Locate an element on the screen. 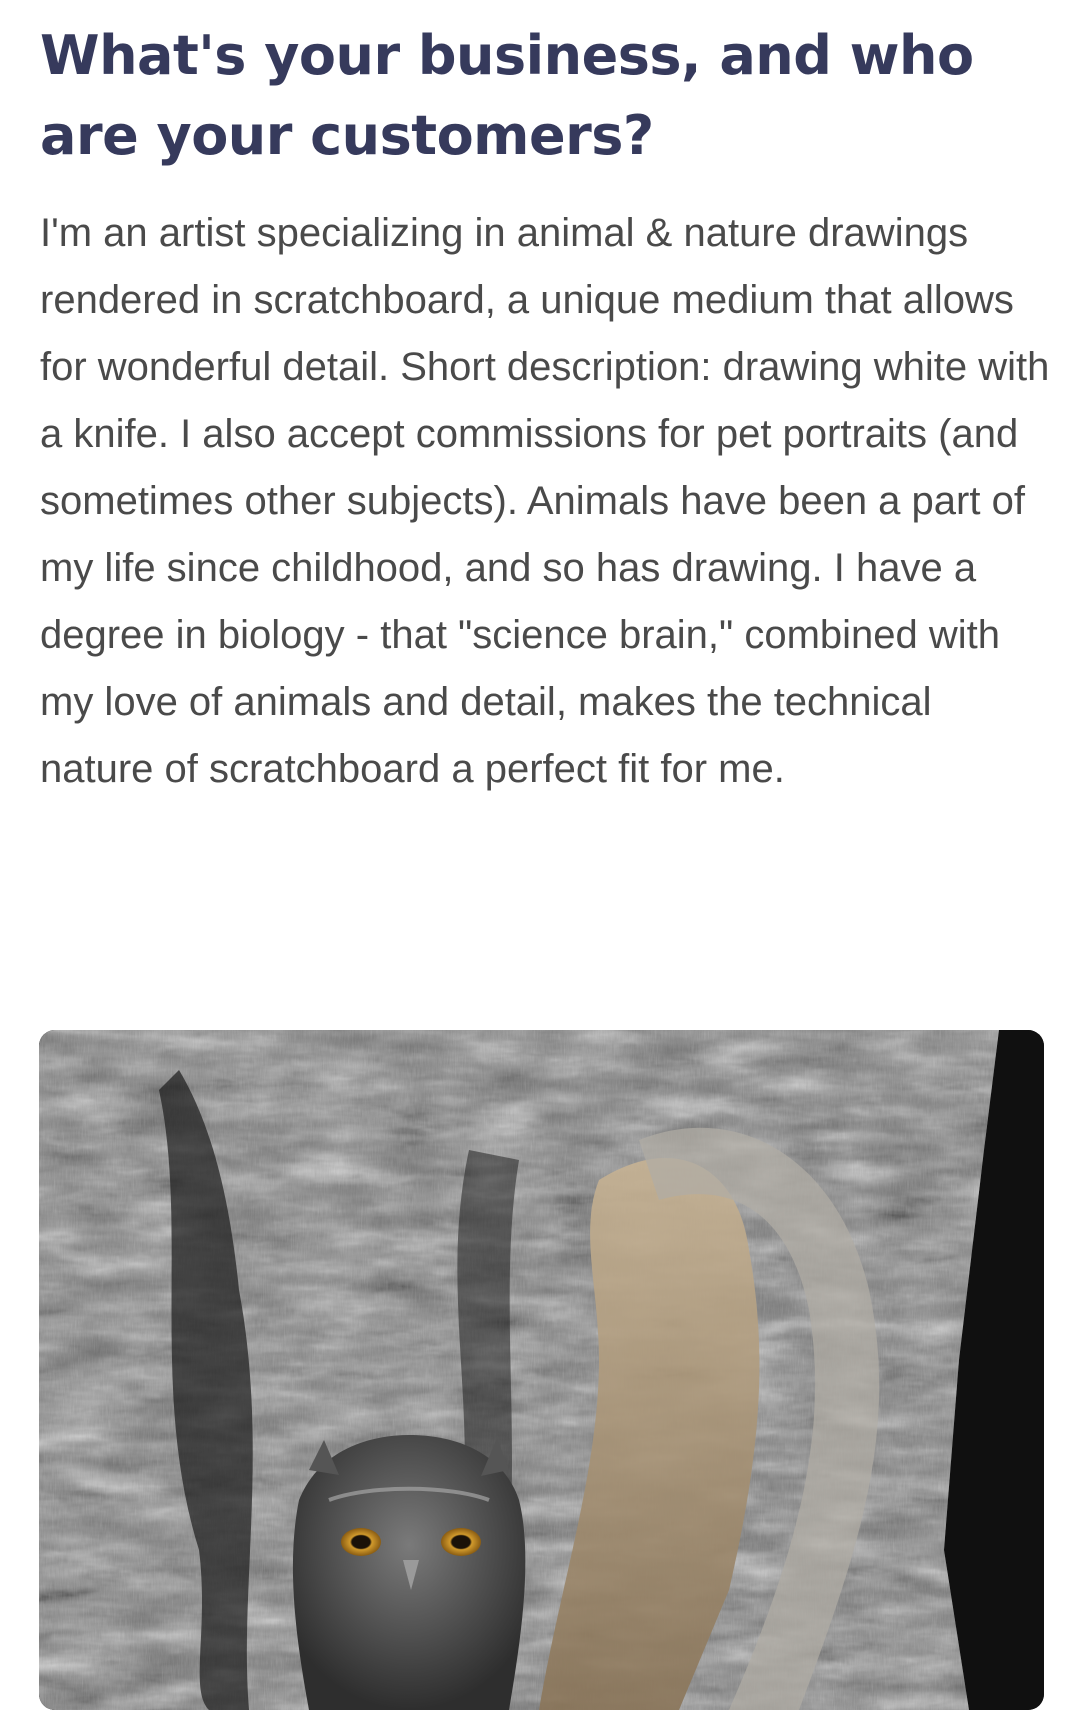 The width and height of the screenshot is (1080, 1710). owl-figure is located at coordinates (413, 1570).